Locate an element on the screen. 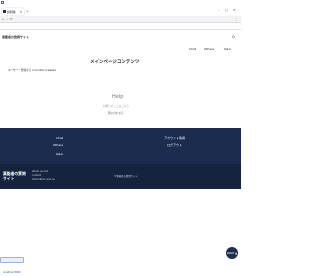 This screenshot has height=277, width=320. site-header: 異能者の質問サイト Q Chat Others Q&A is located at coordinates (120, 46).